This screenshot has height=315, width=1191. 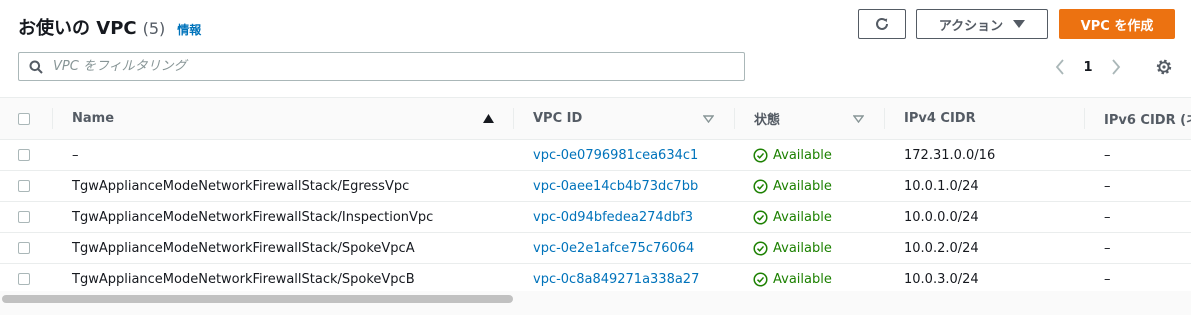 What do you see at coordinates (616, 279) in the screenshot?
I see `vpc-id-link: vpc-0c8a849271a338a27` at bounding box center [616, 279].